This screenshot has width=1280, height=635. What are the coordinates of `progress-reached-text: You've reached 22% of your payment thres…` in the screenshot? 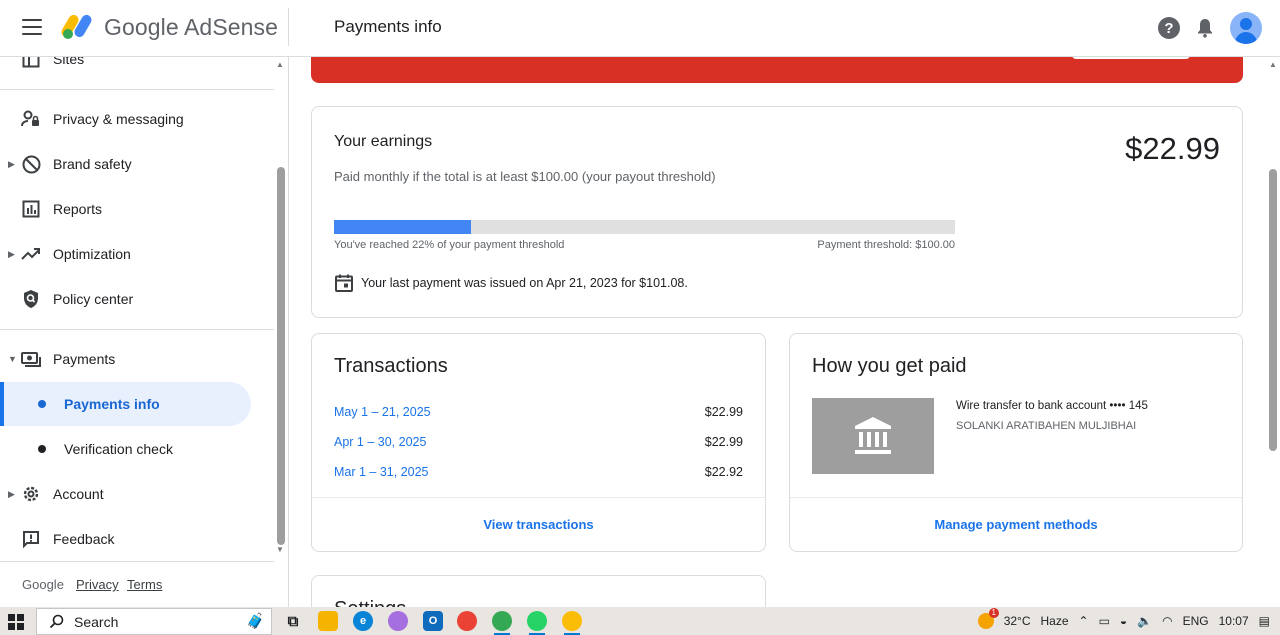 It's located at (449, 245).